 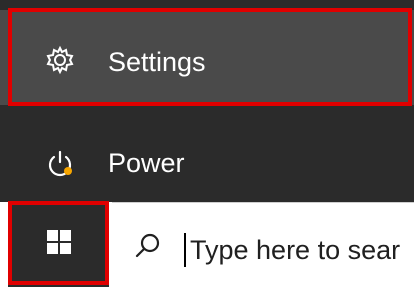 I want to click on windows-logo-icon, so click(x=58, y=244).